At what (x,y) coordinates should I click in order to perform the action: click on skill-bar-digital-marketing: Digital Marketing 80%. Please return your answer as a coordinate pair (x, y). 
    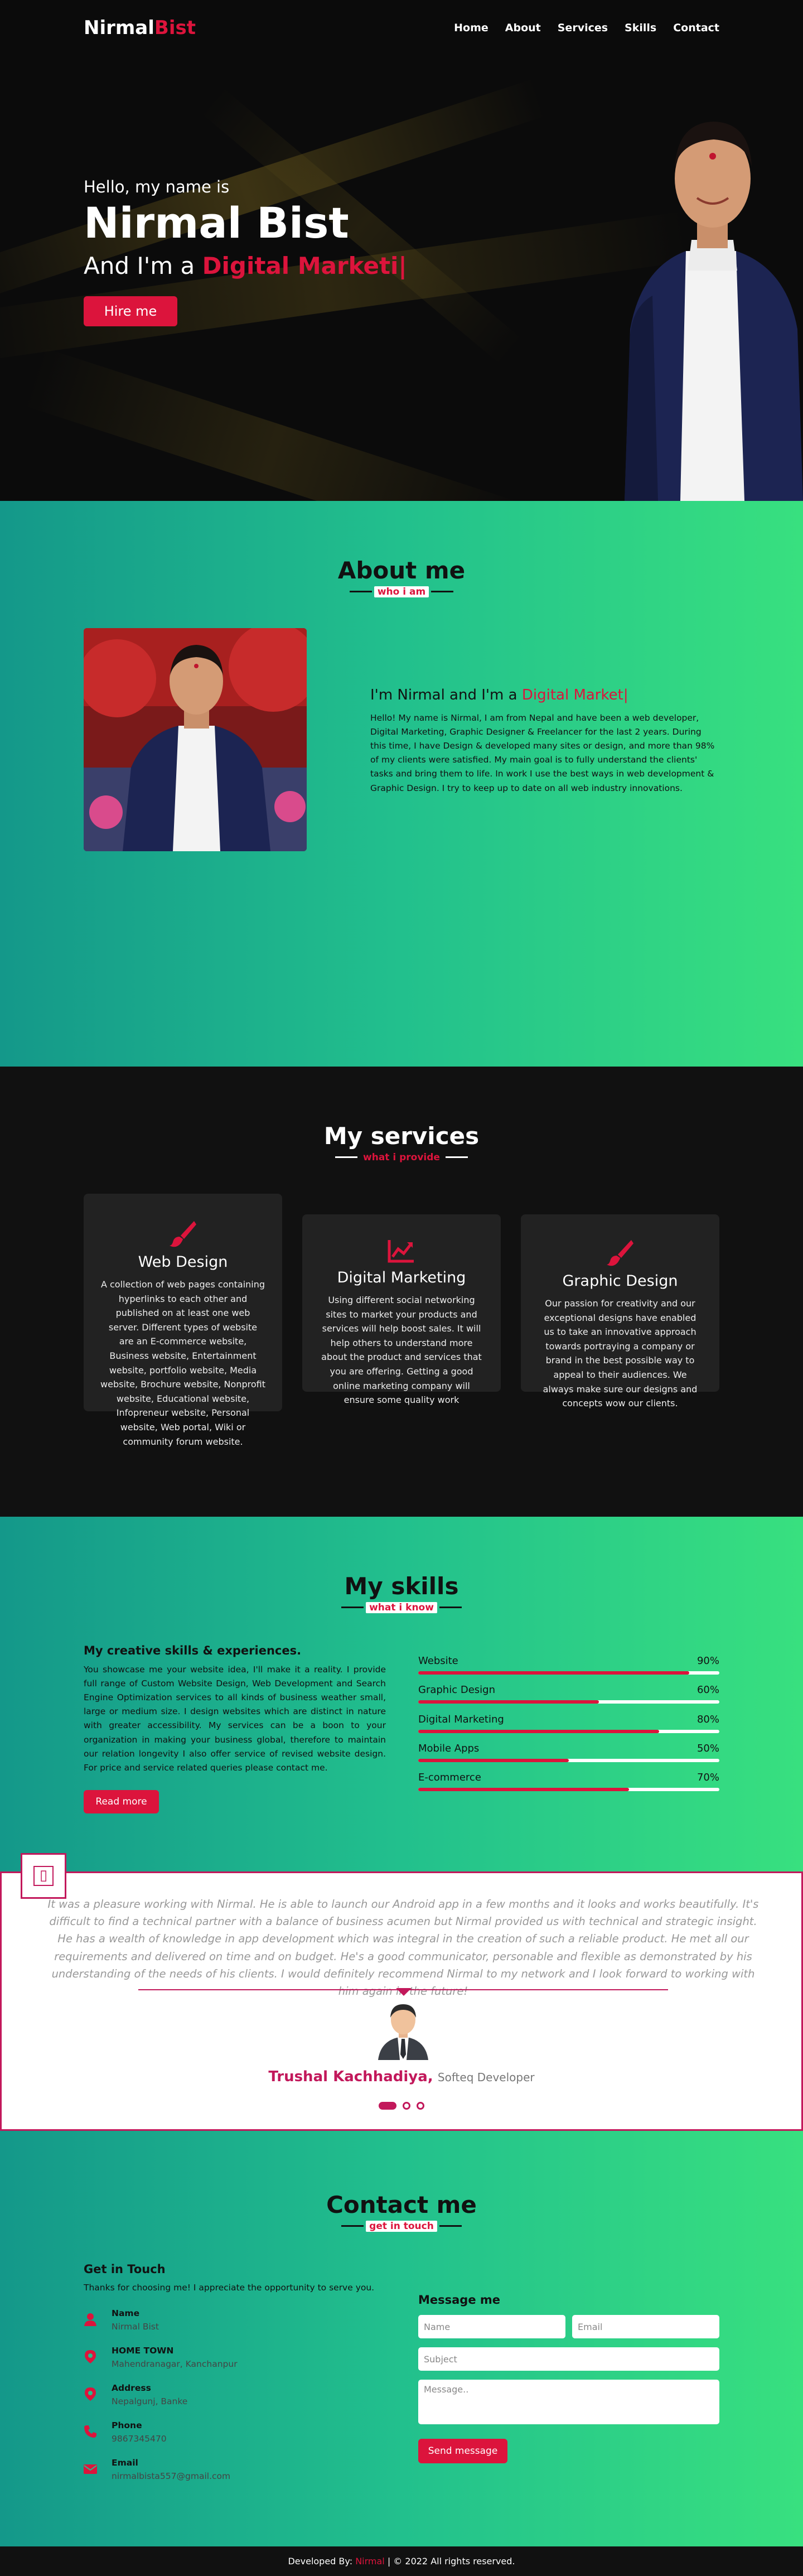
    Looking at the image, I should click on (568, 1723).